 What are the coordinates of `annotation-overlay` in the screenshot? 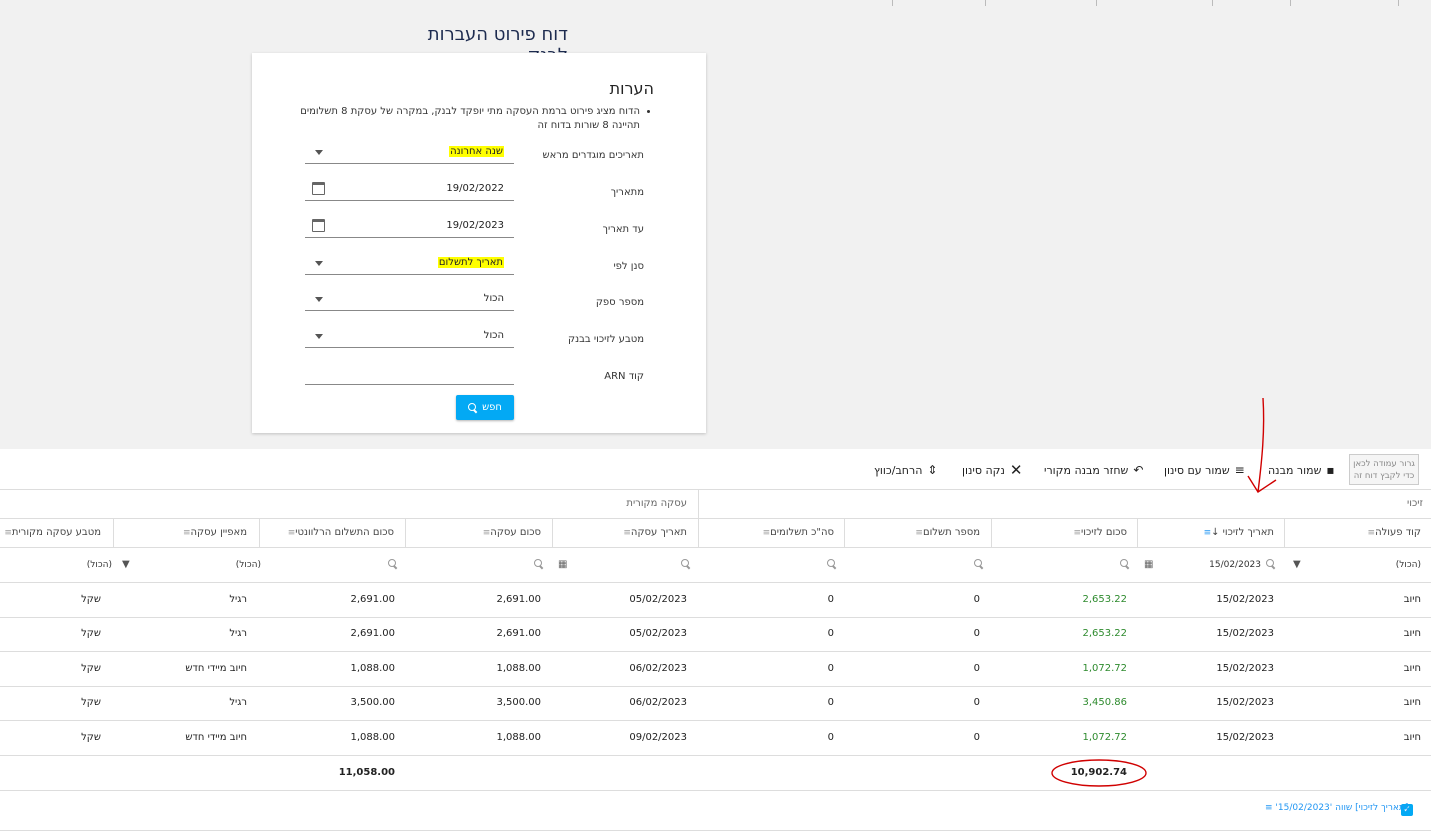 It's located at (1164, 592).